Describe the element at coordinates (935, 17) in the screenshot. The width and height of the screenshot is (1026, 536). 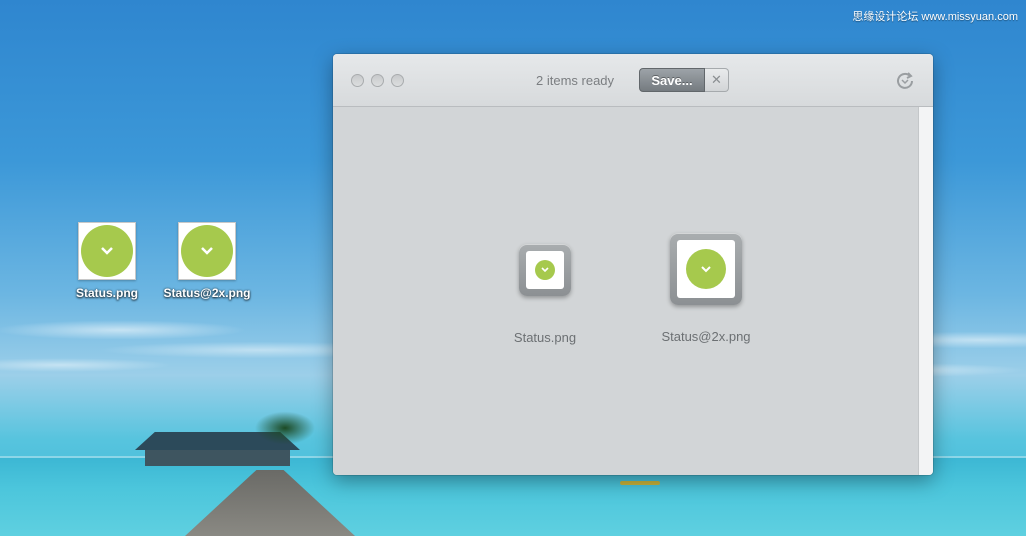
I see `watermark-text: 思缘设计论坛 www.missyuan.com` at that location.